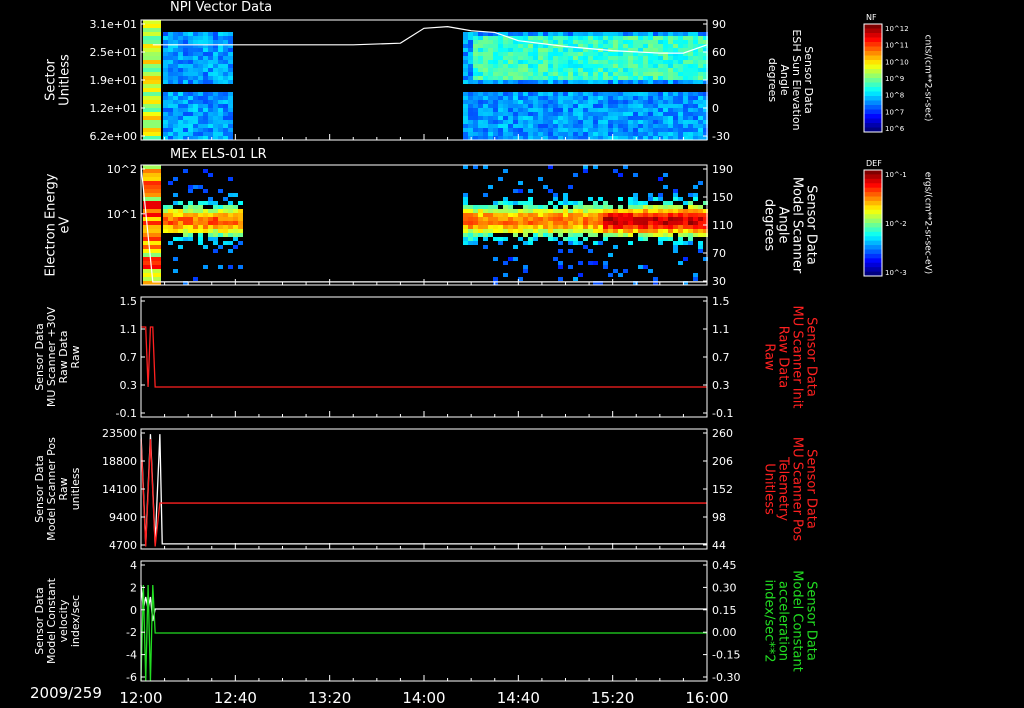 The image size is (1024, 708). I want to click on axis-label-line: Telemetry, so click(783, 488).